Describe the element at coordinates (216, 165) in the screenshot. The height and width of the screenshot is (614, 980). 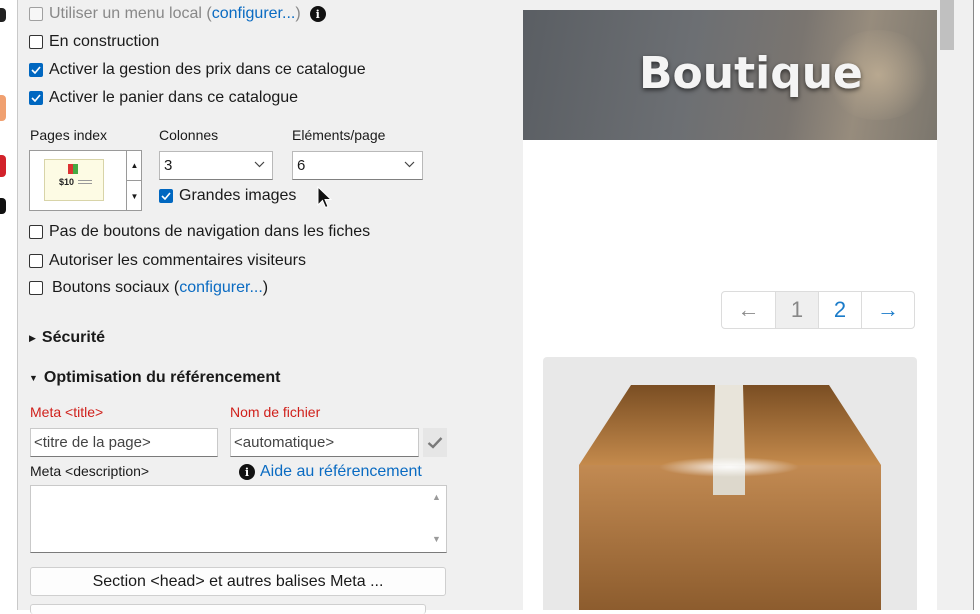
I see `columns-select: 3` at that location.